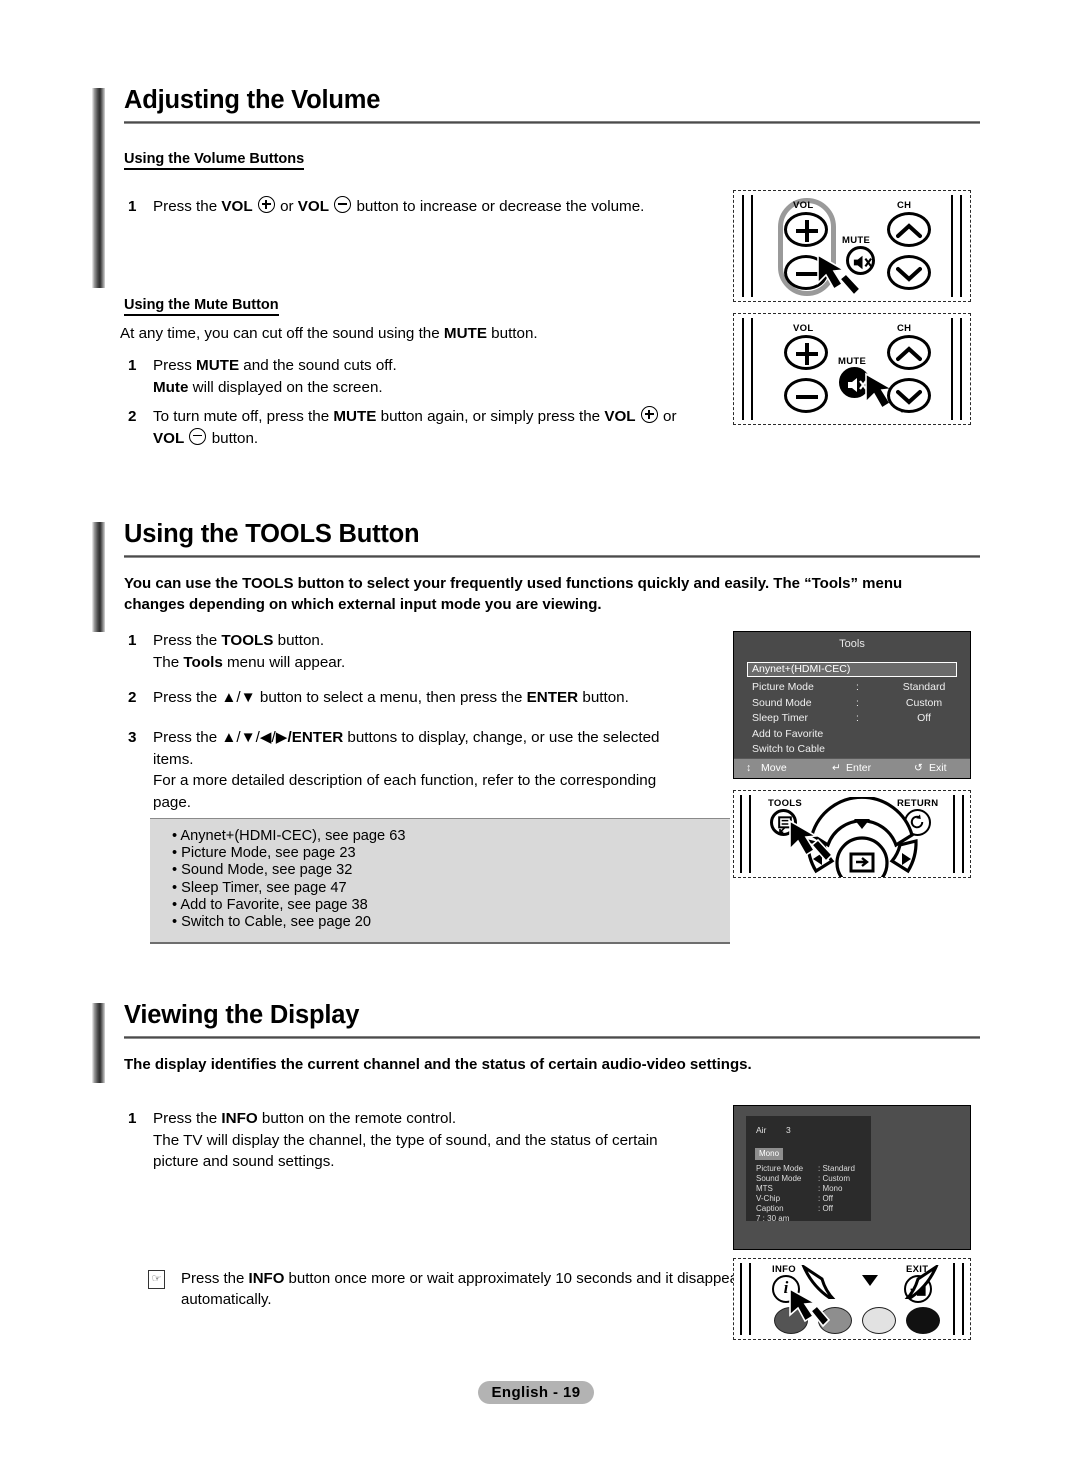 The image size is (1080, 1482). Describe the element at coordinates (299, 640) in the screenshot. I see `t1c: button.` at that location.